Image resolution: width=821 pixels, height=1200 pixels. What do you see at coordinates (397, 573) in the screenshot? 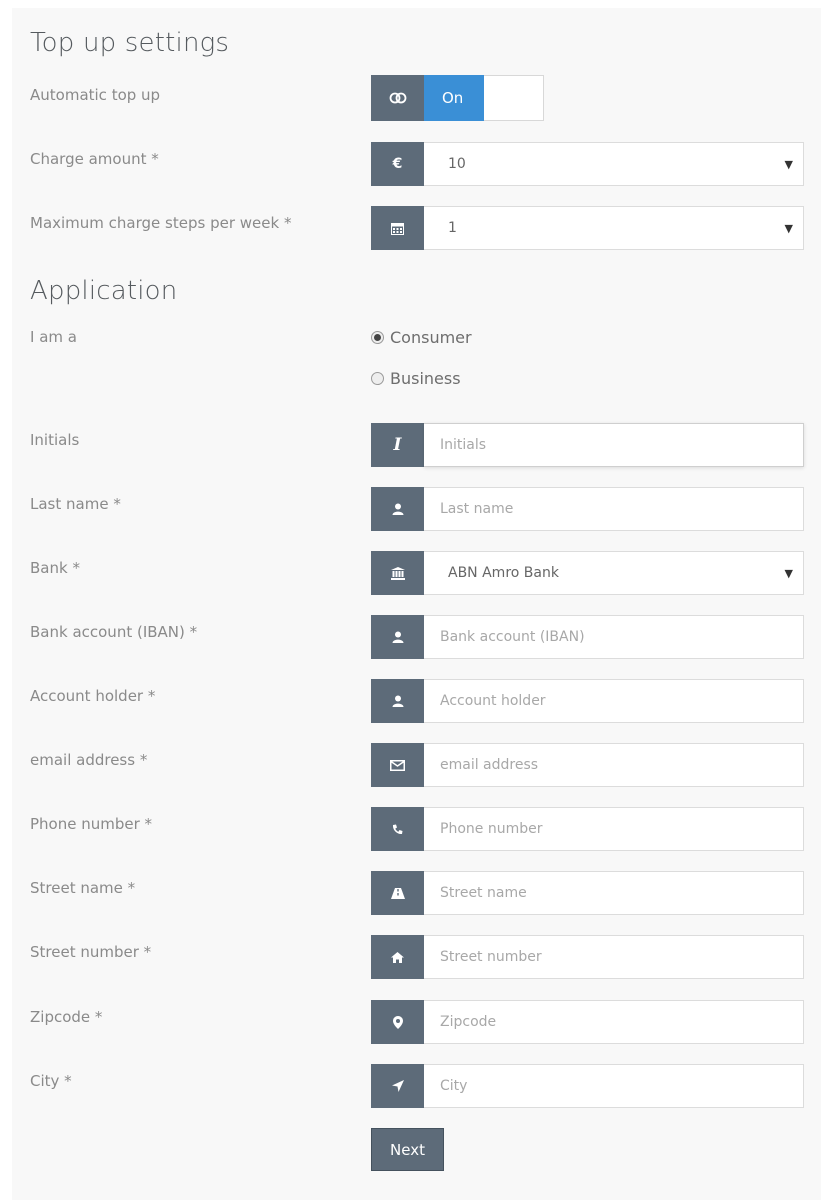
I see `bank-icon` at bounding box center [397, 573].